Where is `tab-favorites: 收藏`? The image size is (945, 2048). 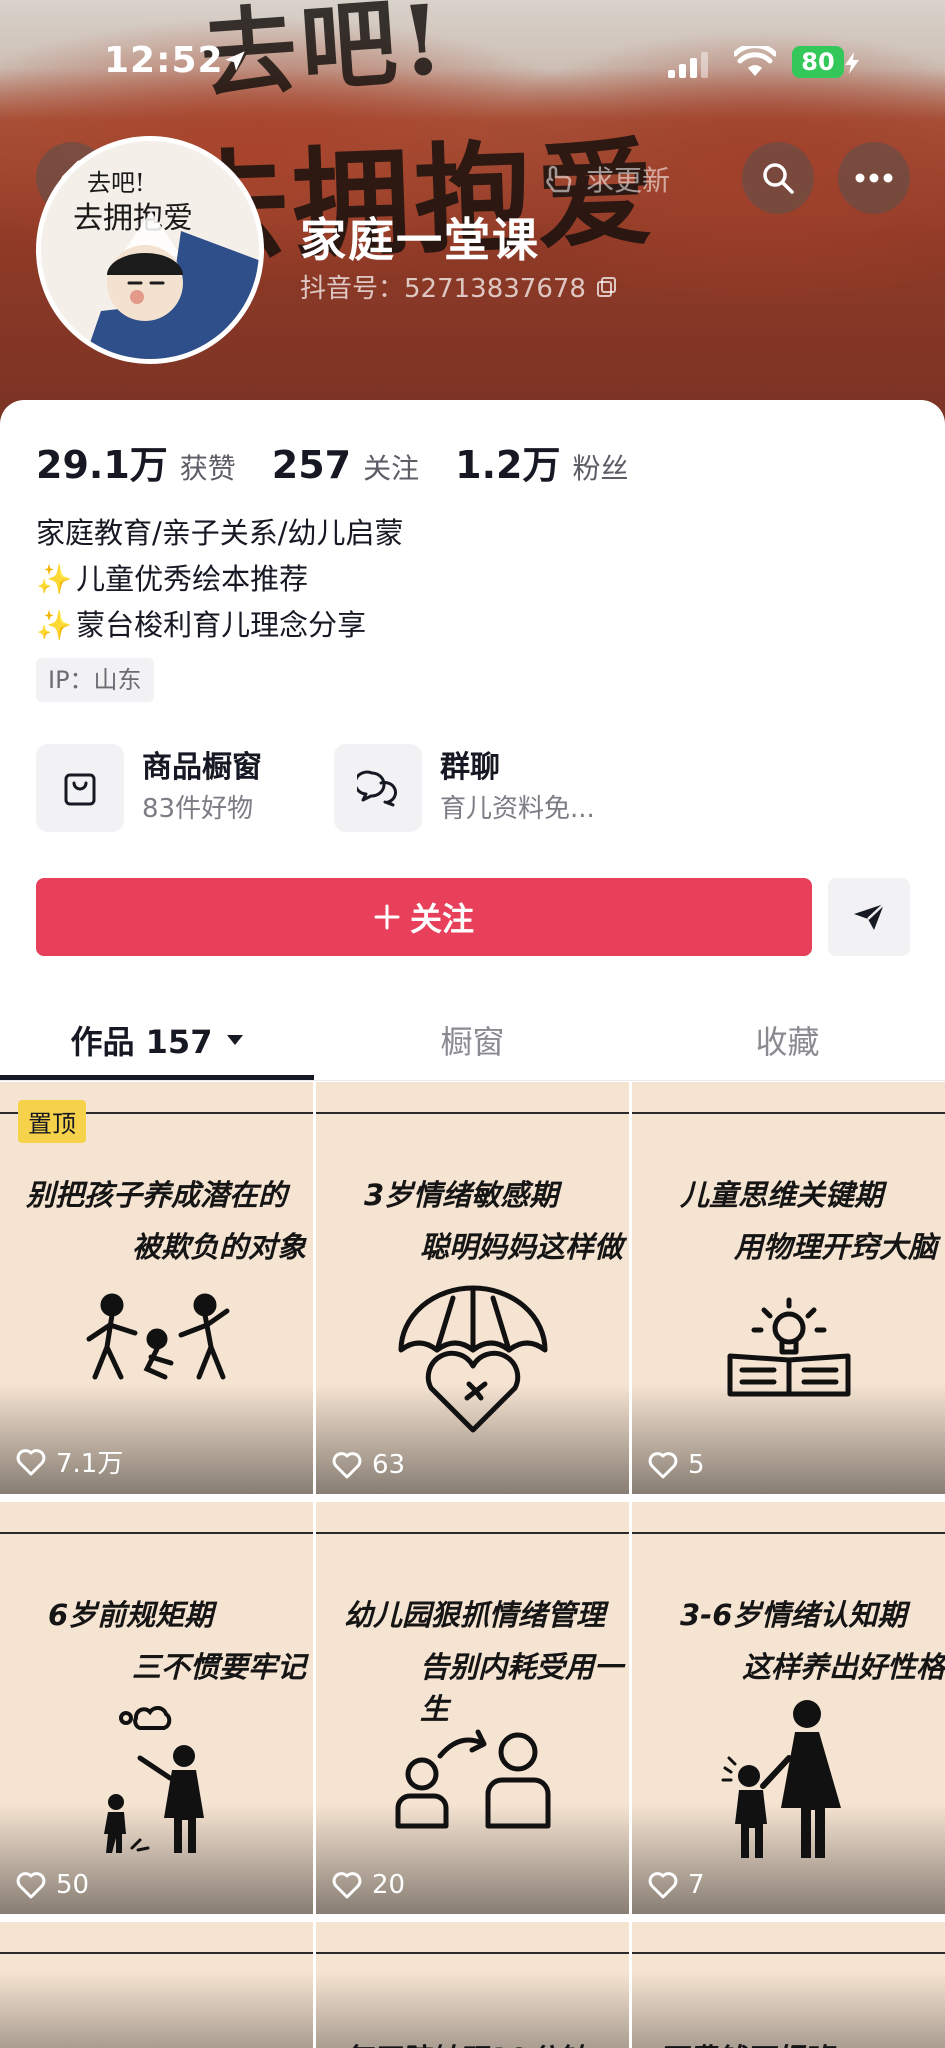 tab-favorites: 收藏 is located at coordinates (787, 1040).